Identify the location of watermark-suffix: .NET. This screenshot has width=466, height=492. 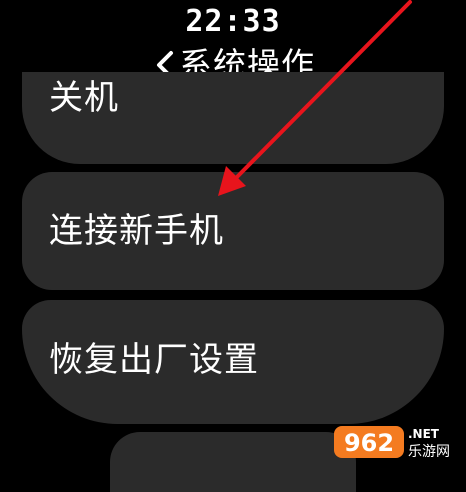
(424, 434).